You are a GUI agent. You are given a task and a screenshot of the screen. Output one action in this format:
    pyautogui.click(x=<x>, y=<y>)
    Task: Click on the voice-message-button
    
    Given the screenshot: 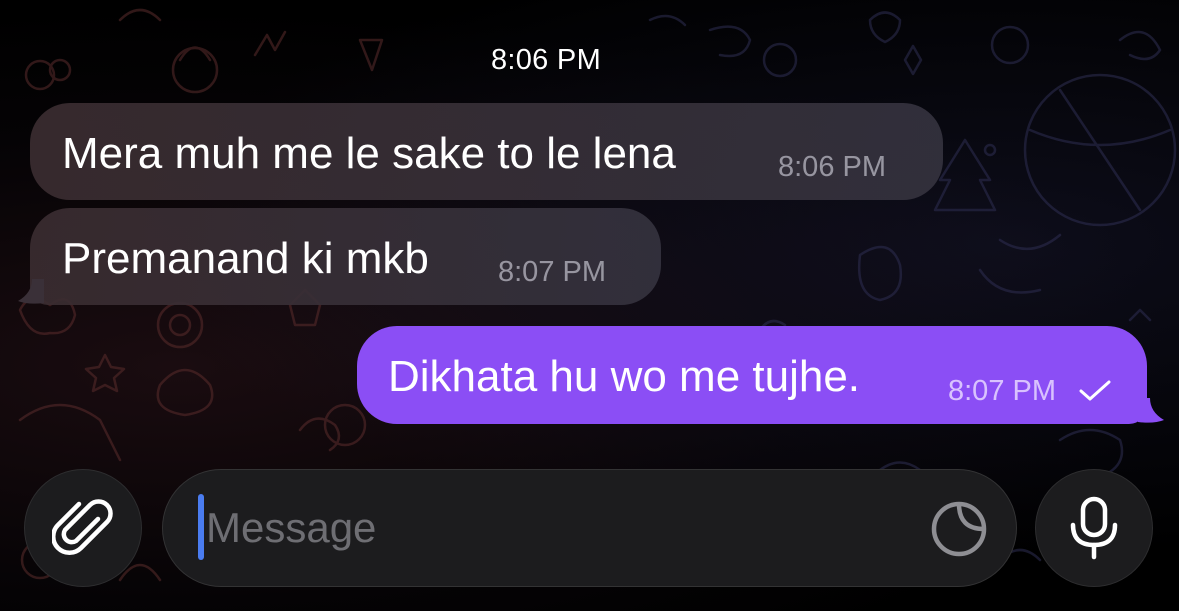 What is the action you would take?
    pyautogui.click(x=1094, y=528)
    